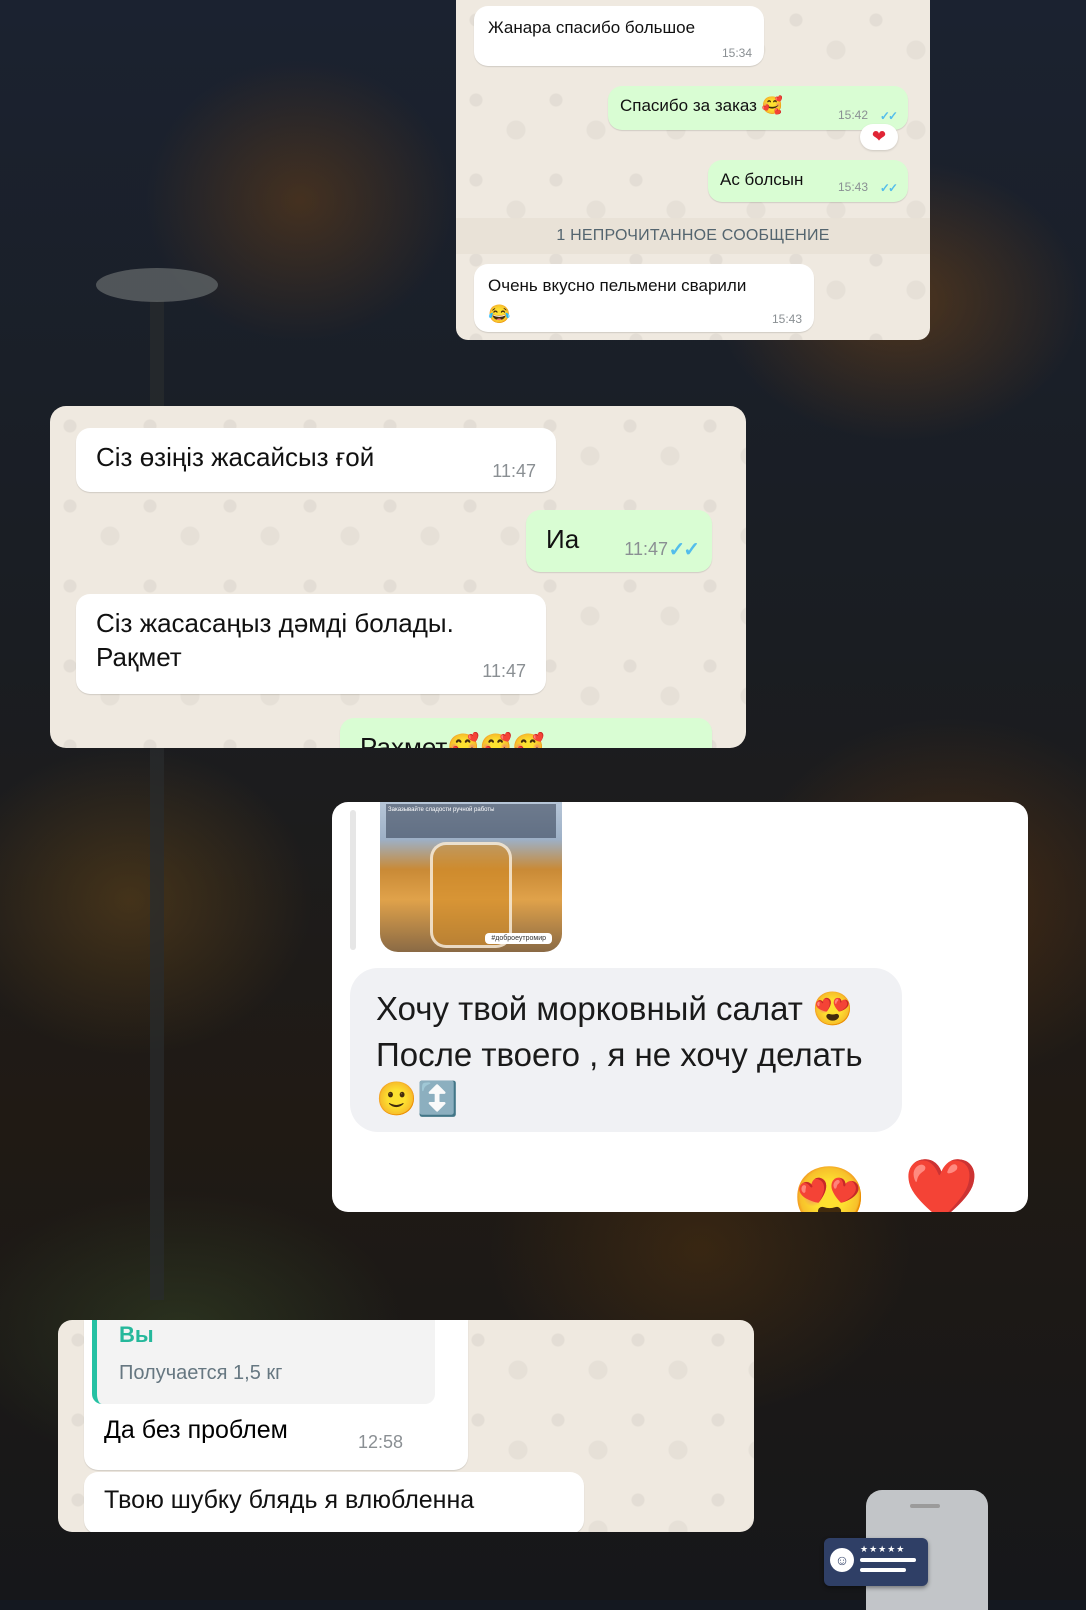 The image size is (1086, 1610). What do you see at coordinates (876, 1562) in the screenshot?
I see `review-card-graphic: ☺ ★★★★★` at bounding box center [876, 1562].